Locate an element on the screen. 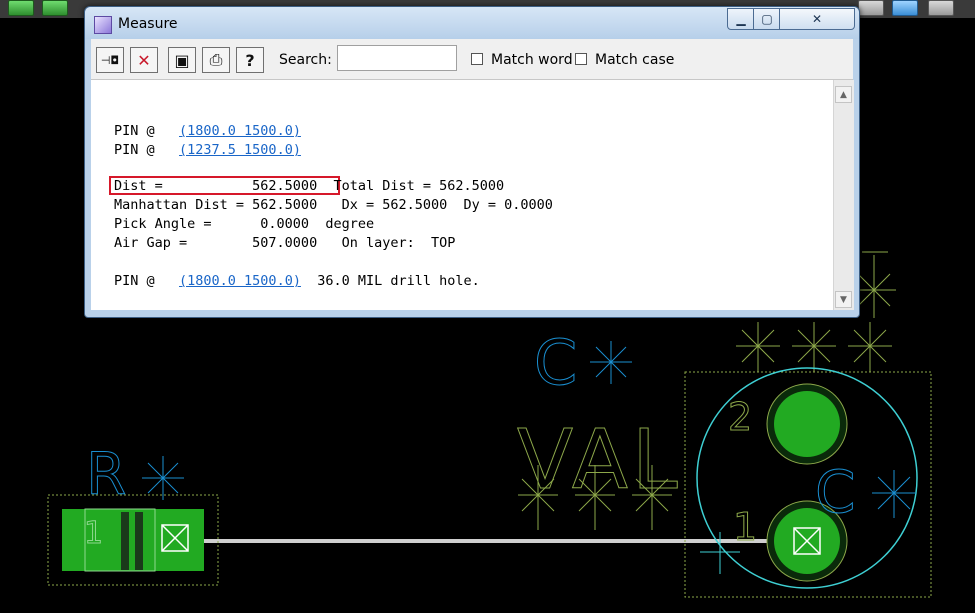 The image size is (975, 613). close-button: ✕ is located at coordinates (817, 19).